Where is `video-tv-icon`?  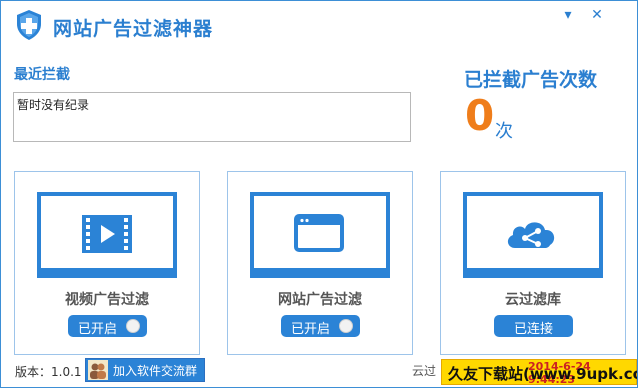 video-tv-icon is located at coordinates (107, 235).